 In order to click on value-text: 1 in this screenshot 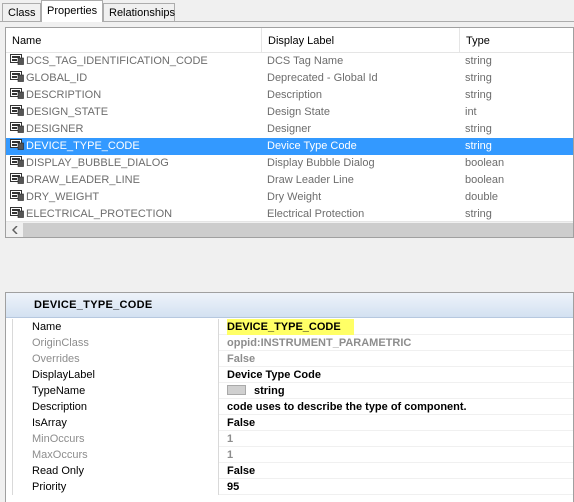, I will do `click(230, 439)`.